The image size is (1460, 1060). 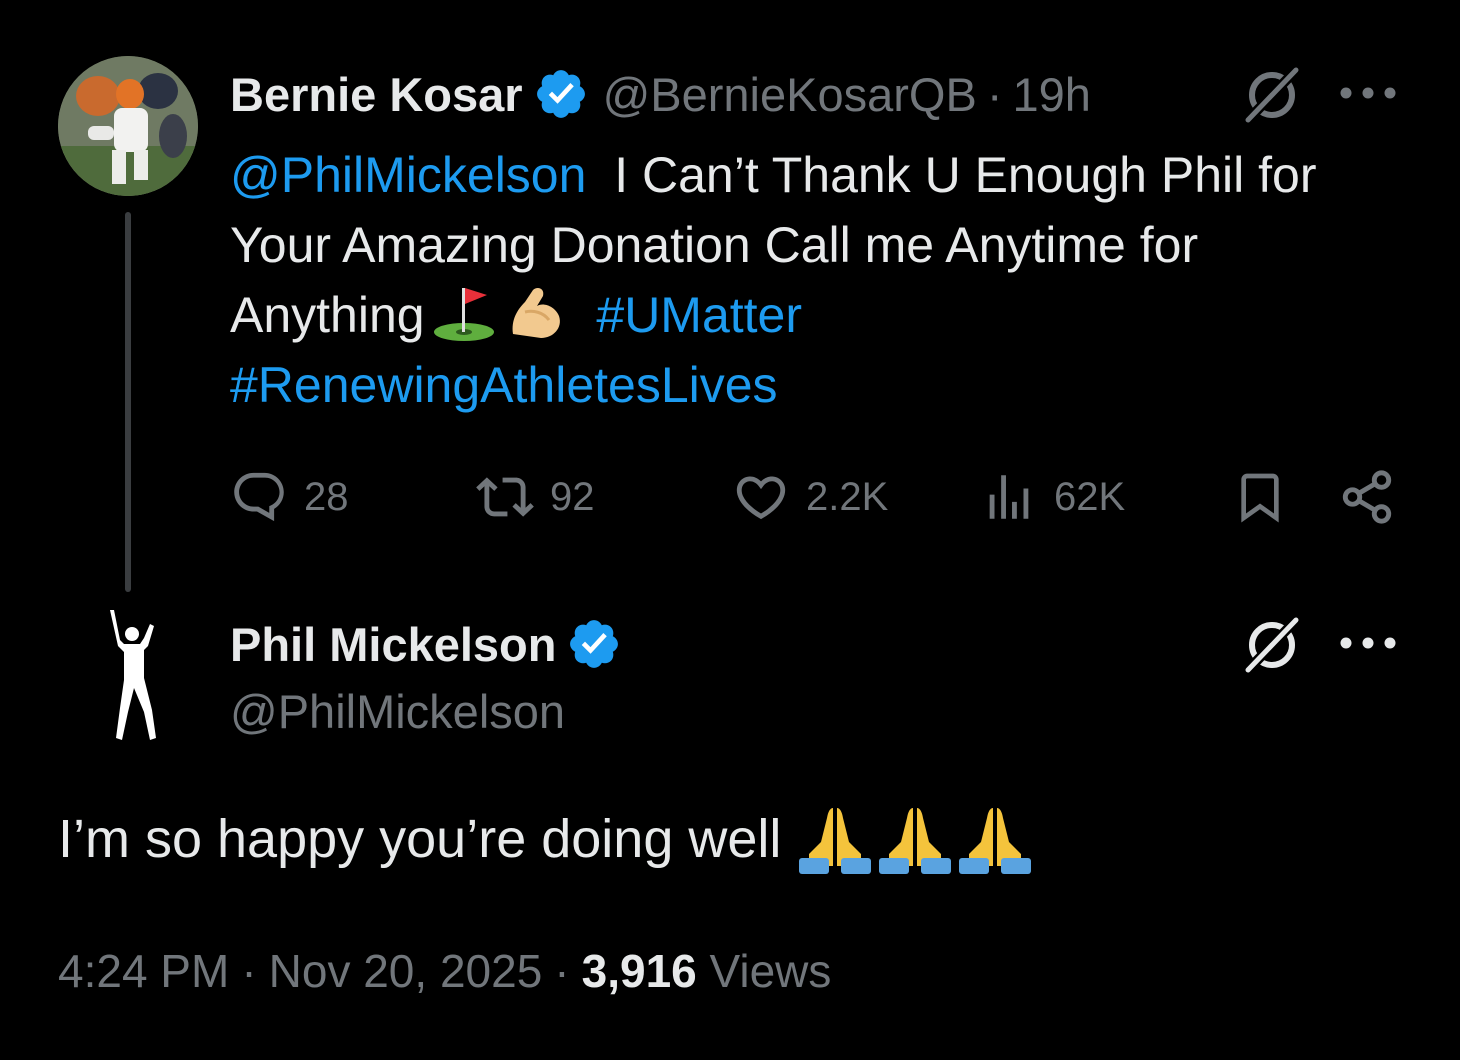 What do you see at coordinates (699, 315) in the screenshot?
I see `hashtag-umatter-link: #UMatter` at bounding box center [699, 315].